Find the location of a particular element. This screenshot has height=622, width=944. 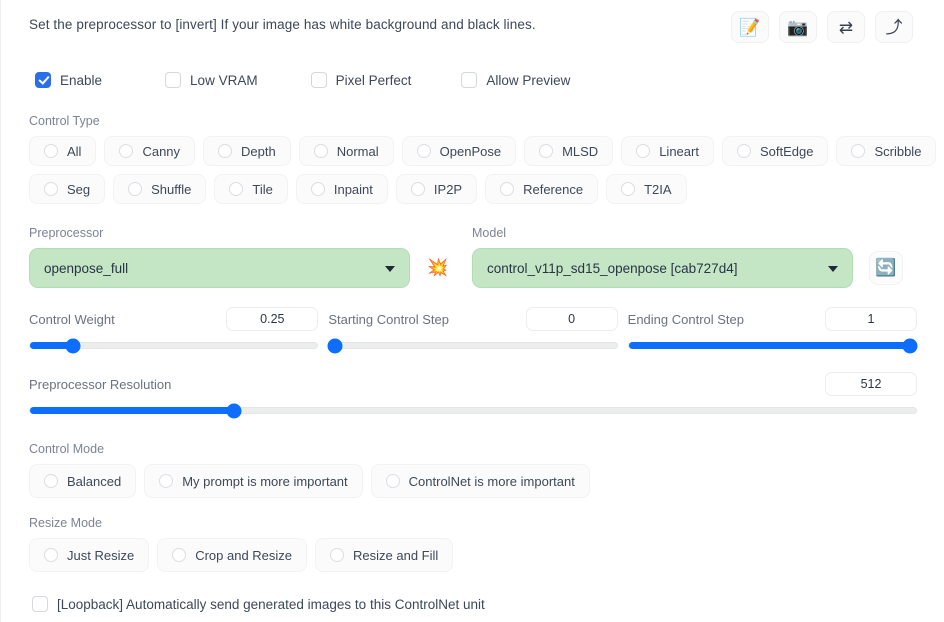

ending-control-step-label: Ending Control Step is located at coordinates (686, 319).